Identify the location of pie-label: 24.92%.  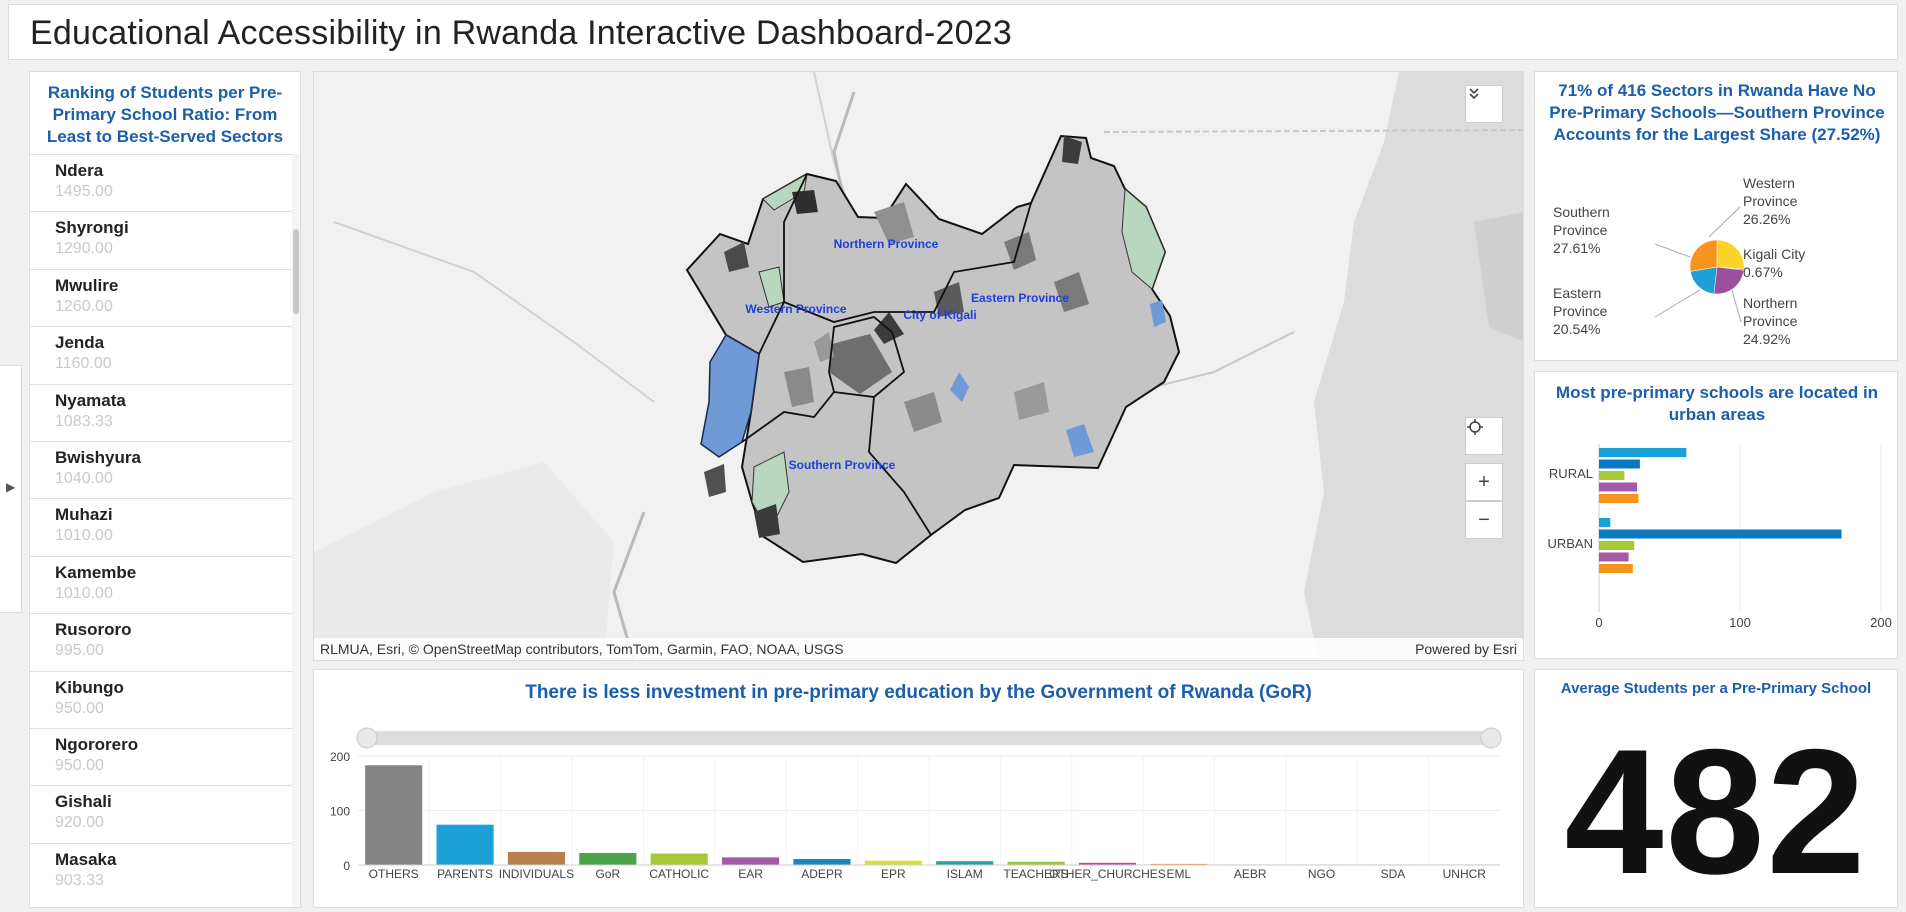
(1766, 339).